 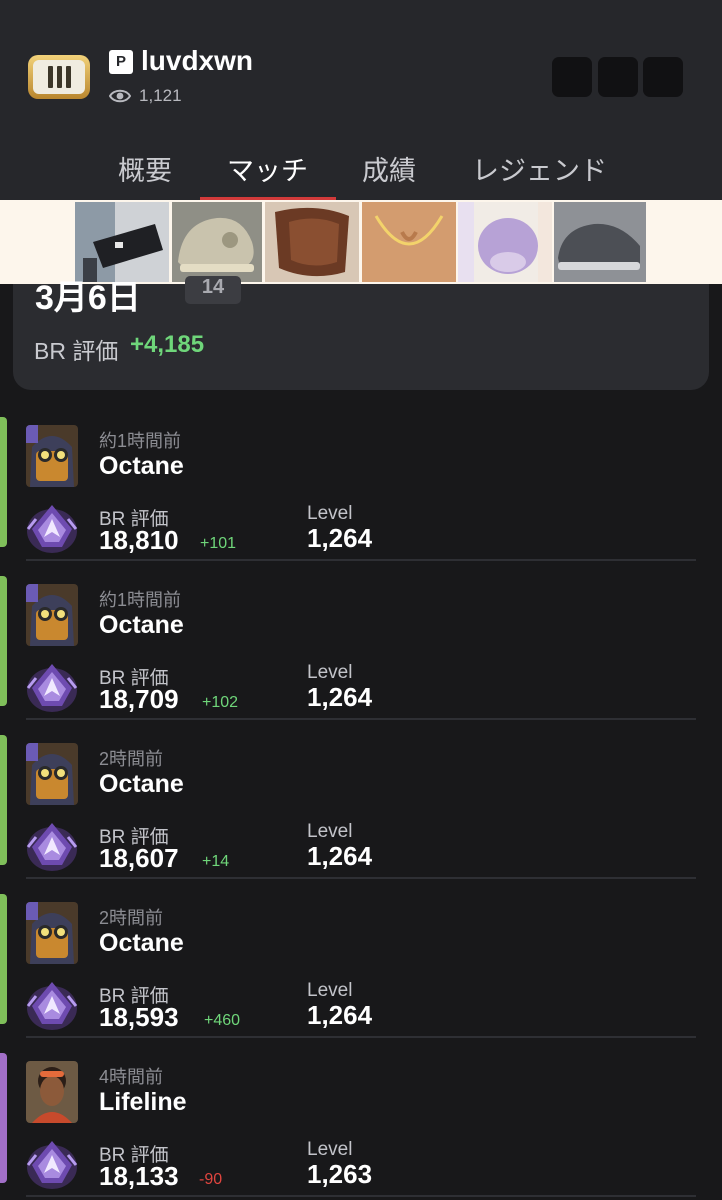 What do you see at coordinates (143, 1102) in the screenshot?
I see `legend-name: Lifeline` at bounding box center [143, 1102].